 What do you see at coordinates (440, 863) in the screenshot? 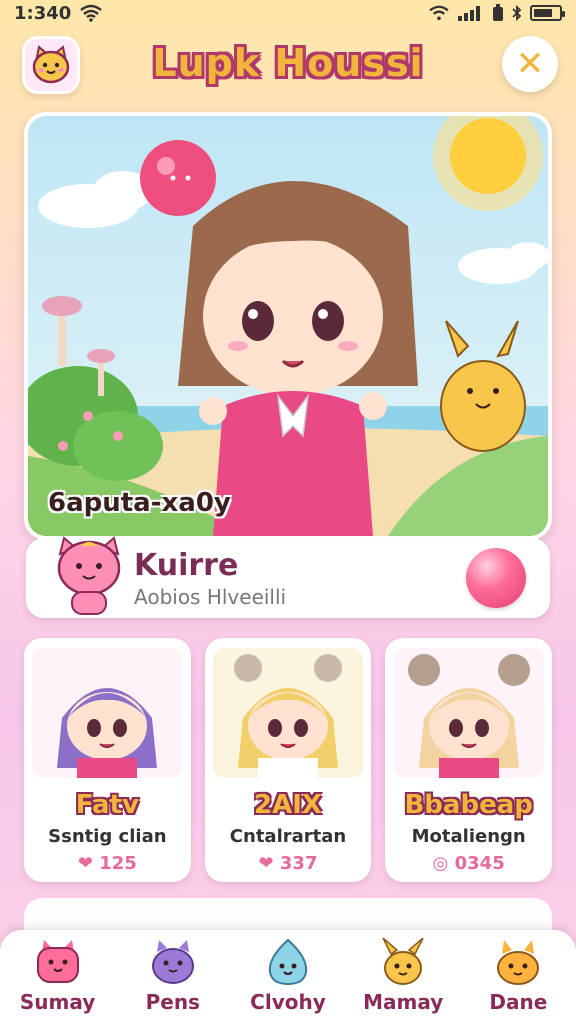
I see `heart-icon: ◎` at bounding box center [440, 863].